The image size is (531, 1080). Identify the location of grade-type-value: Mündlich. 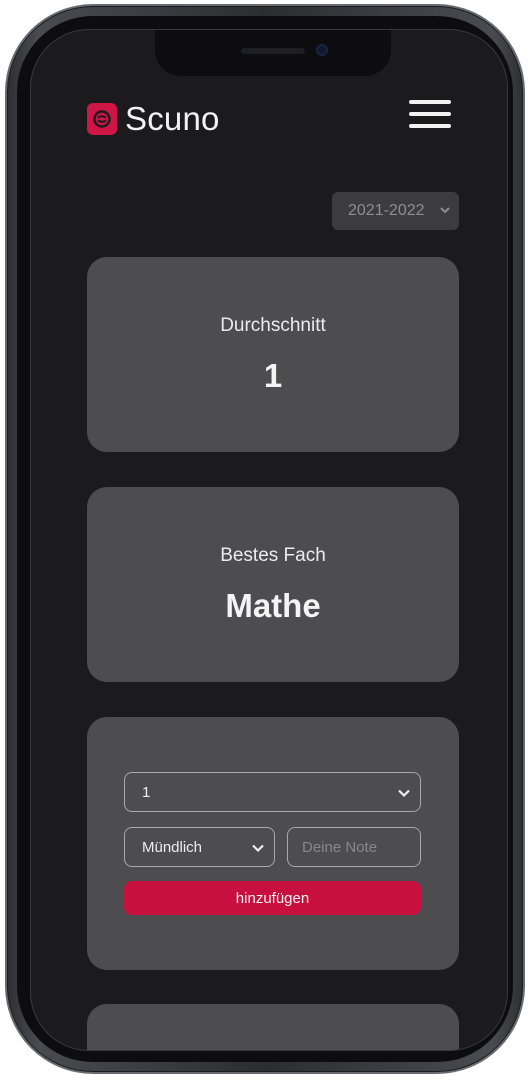
(172, 847).